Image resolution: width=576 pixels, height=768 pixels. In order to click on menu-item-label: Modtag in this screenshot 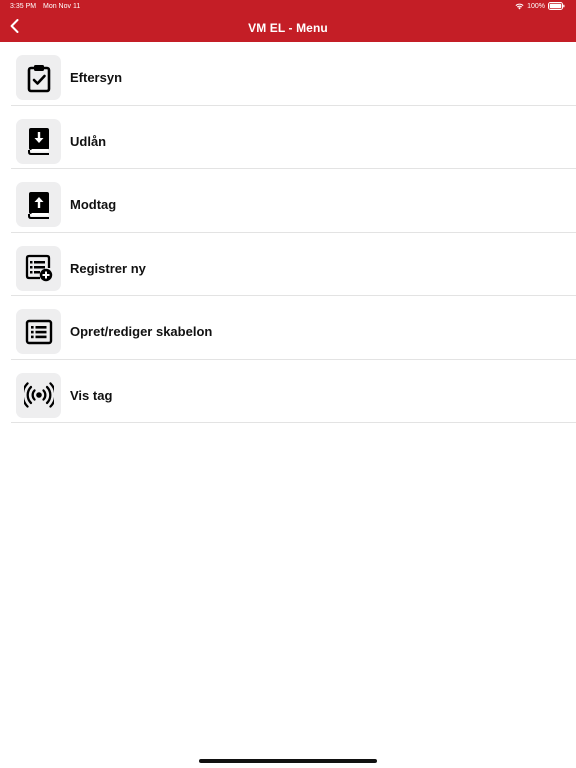, I will do `click(93, 204)`.